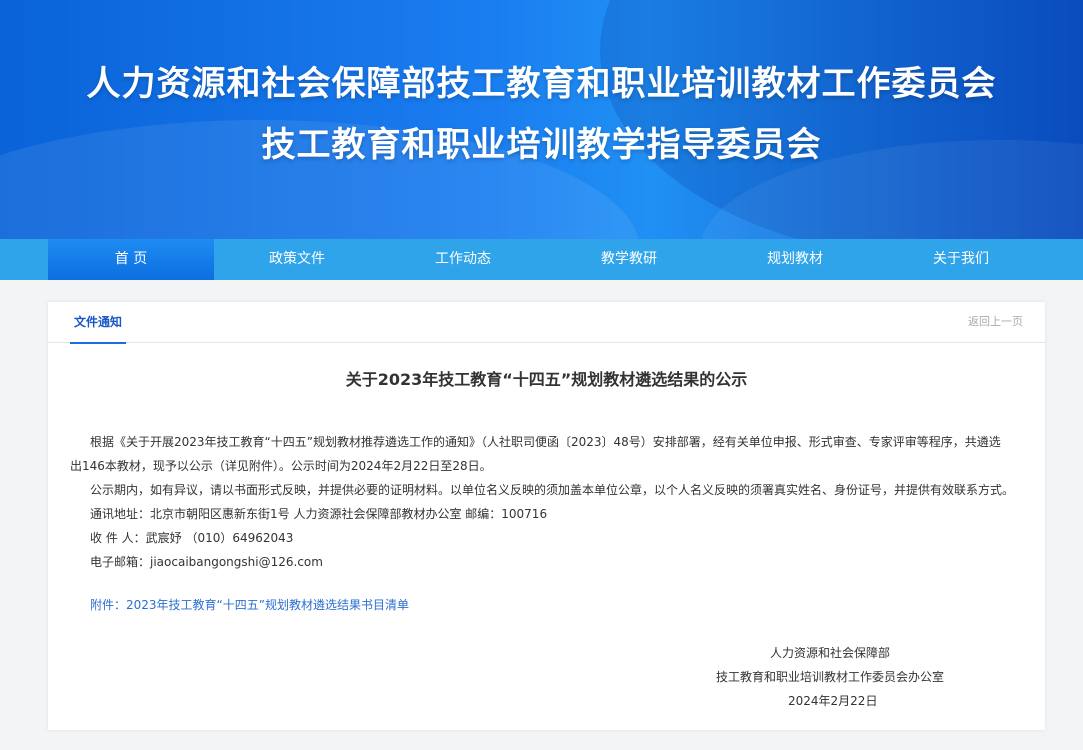 The width and height of the screenshot is (1083, 750). Describe the element at coordinates (795, 259) in the screenshot. I see `nav-item-textbooks: 规划教材` at that location.